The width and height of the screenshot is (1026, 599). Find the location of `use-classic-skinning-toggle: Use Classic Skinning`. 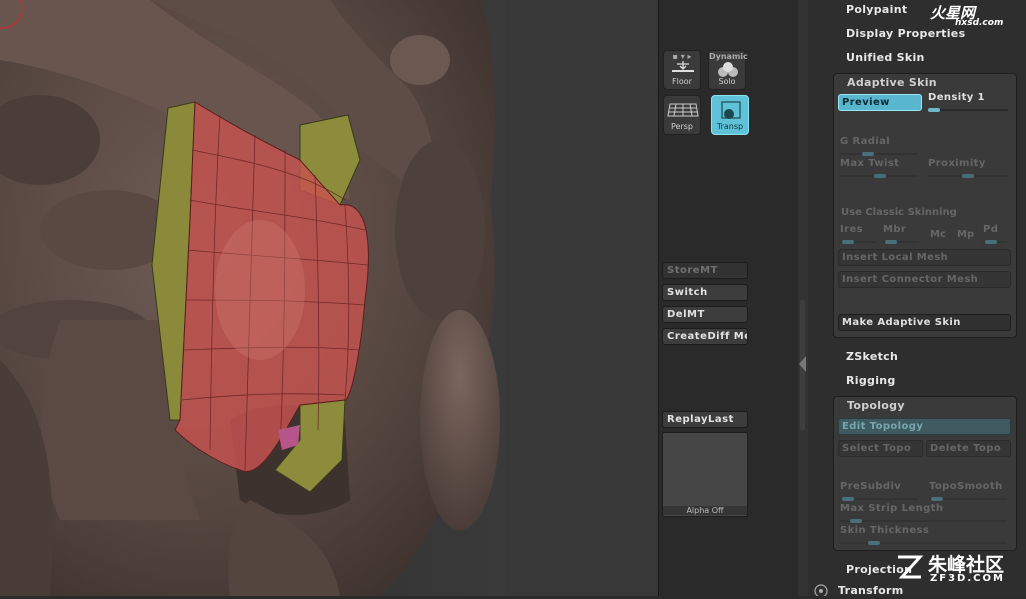

use-classic-skinning-toggle: Use Classic Skinning is located at coordinates (899, 212).